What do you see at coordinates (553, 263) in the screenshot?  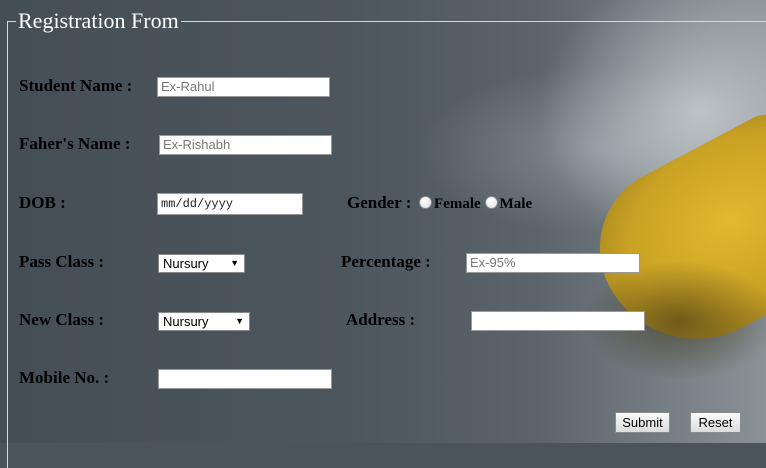 I see `percentage-input: Ex-95%` at bounding box center [553, 263].